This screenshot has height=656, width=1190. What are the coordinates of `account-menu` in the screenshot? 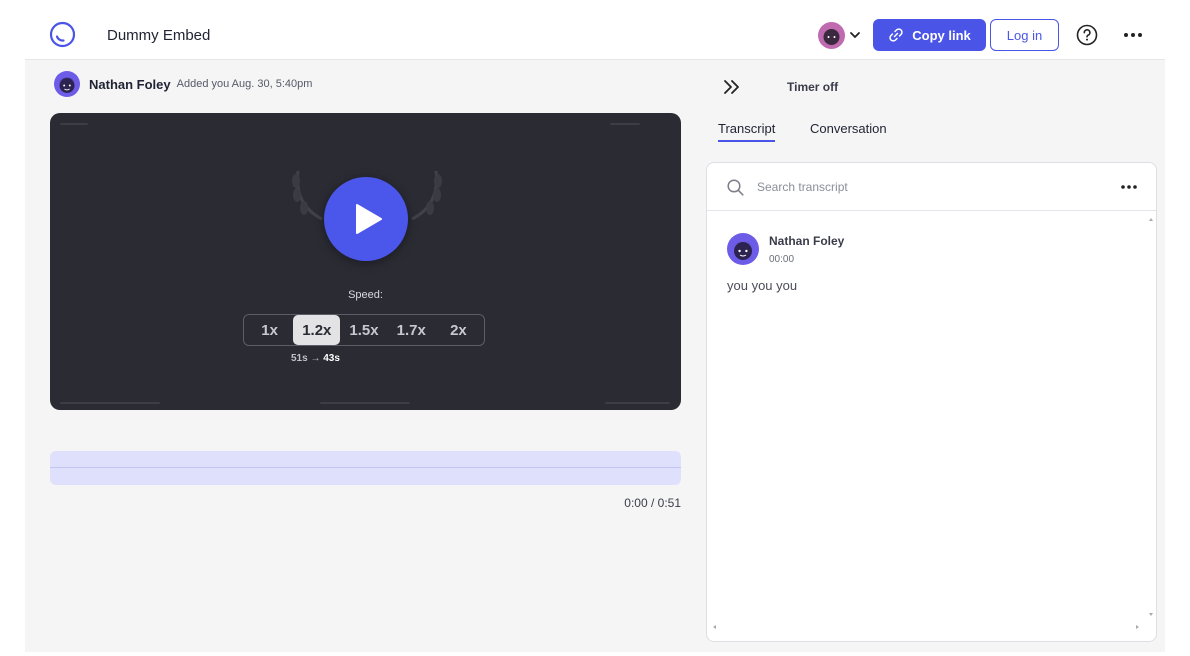 It's located at (841, 35).